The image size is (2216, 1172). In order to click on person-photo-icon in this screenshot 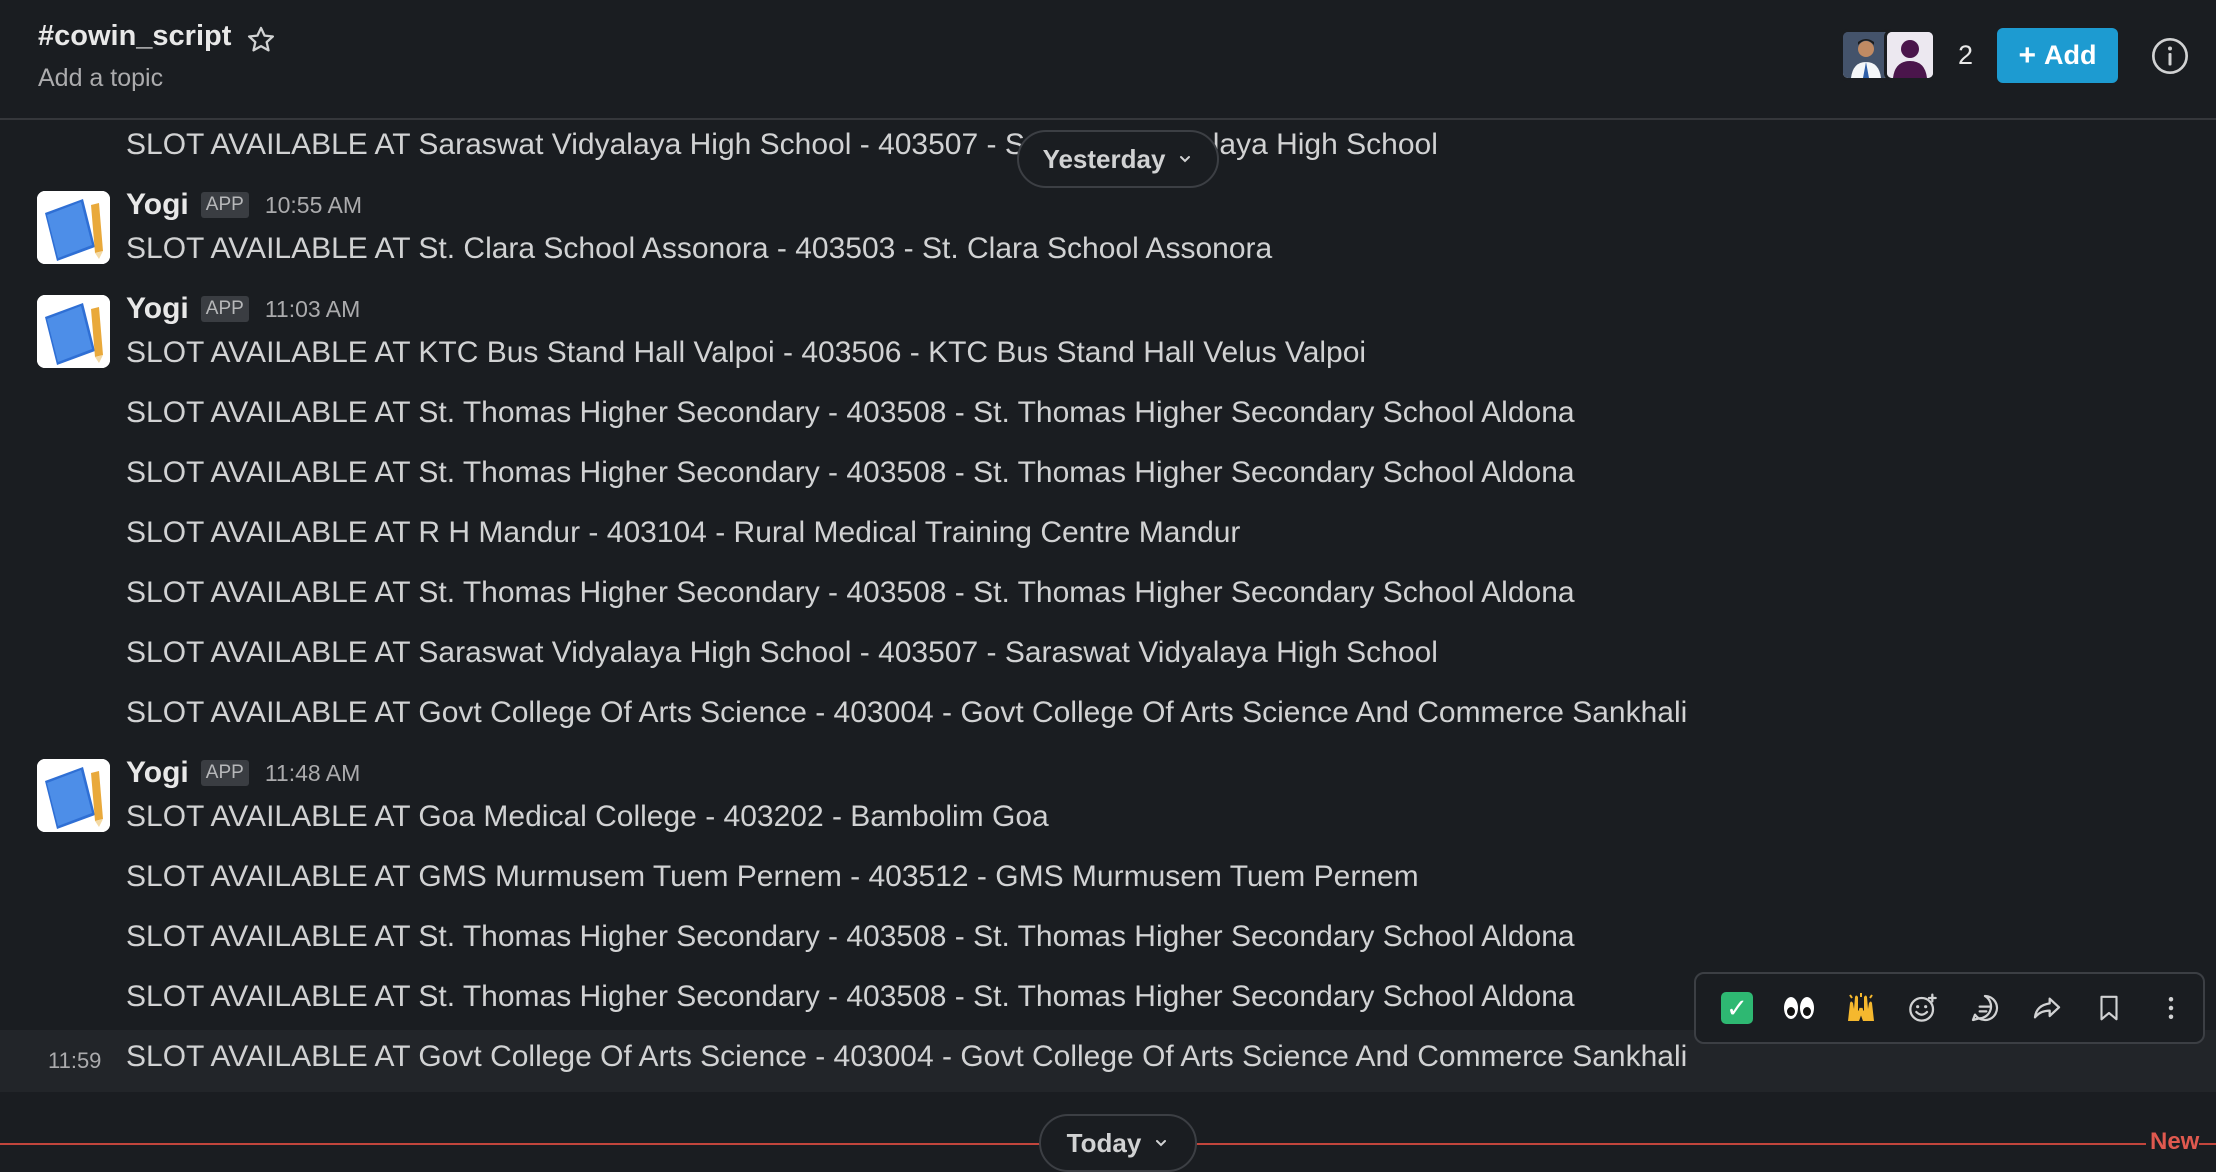, I will do `click(1866, 55)`.